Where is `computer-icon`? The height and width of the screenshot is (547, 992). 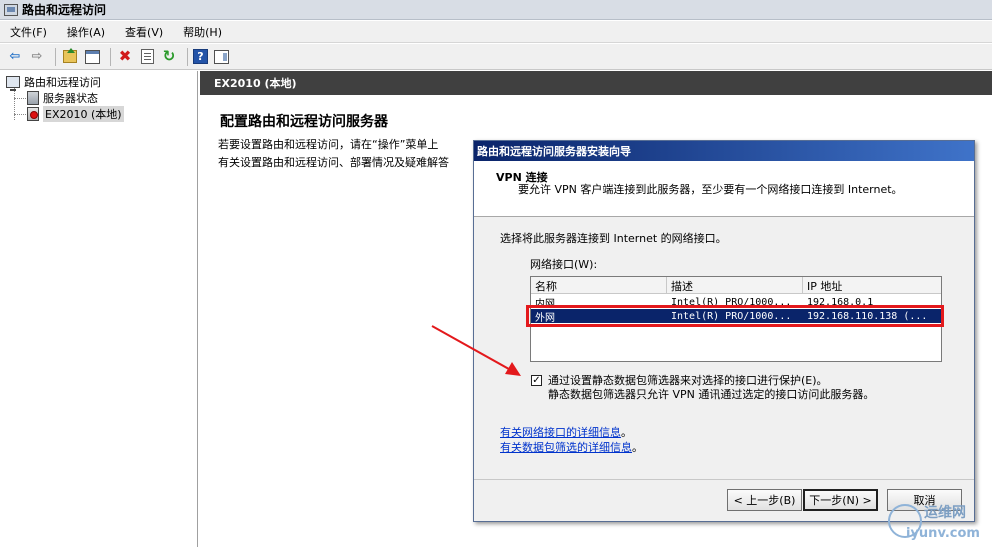 computer-icon is located at coordinates (13, 83).